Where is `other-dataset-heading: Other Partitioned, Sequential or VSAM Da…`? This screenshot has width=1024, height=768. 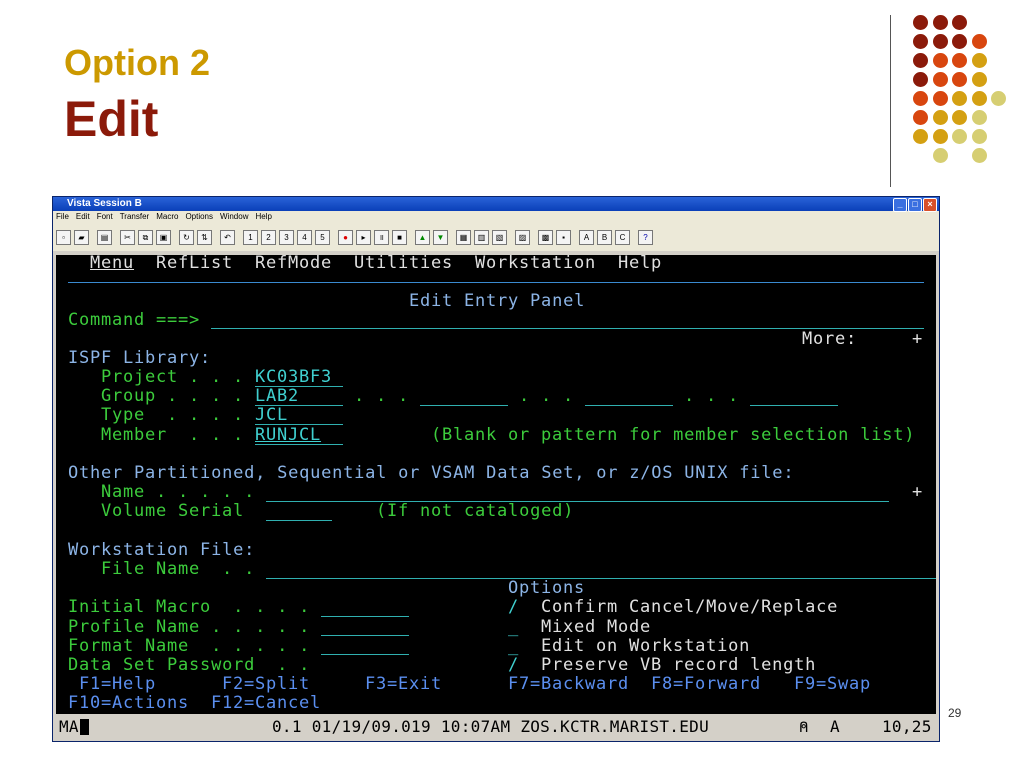
other-dataset-heading: Other Partitioned, Sequential or VSAM Da… is located at coordinates (431, 473).